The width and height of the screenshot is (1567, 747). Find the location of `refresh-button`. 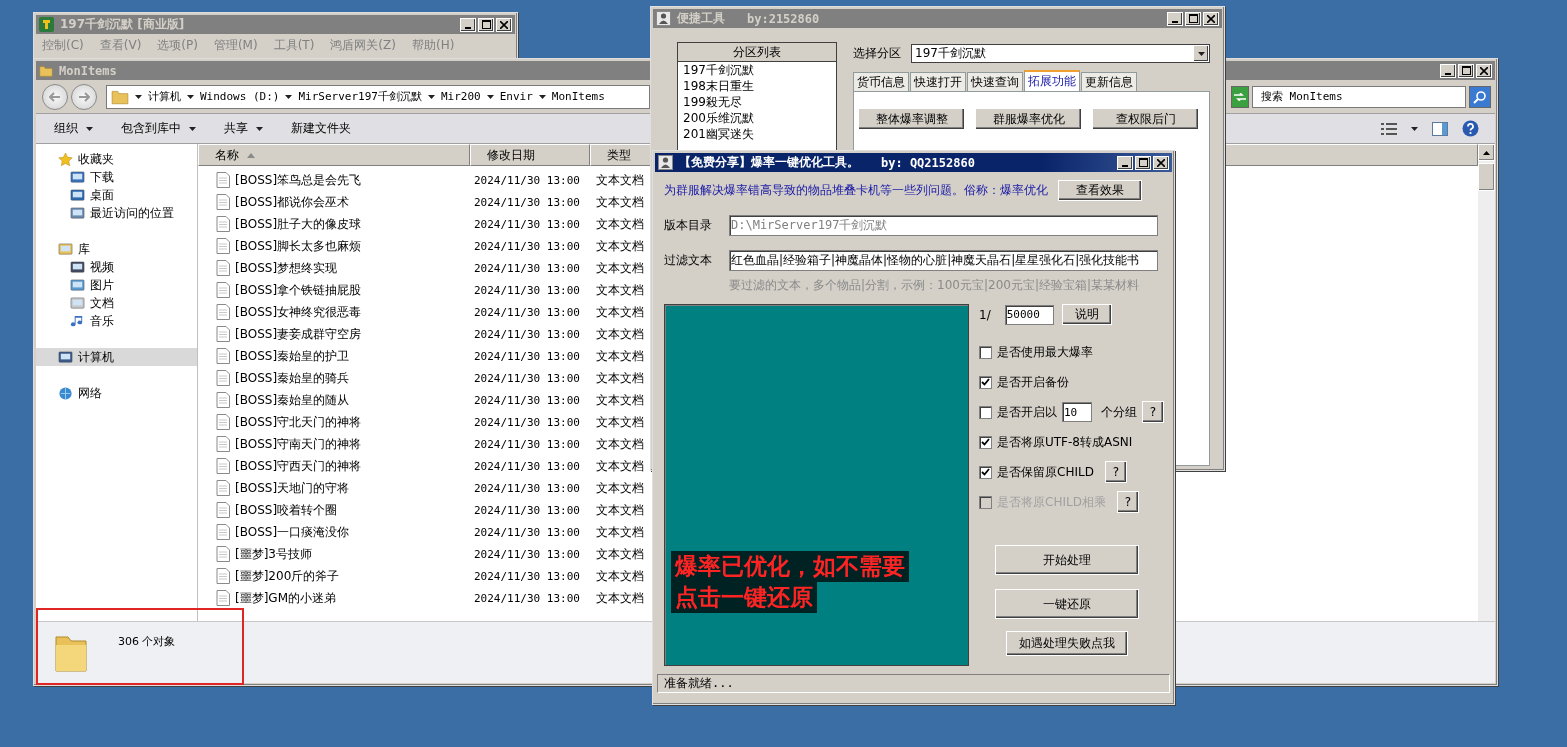

refresh-button is located at coordinates (1240, 96).